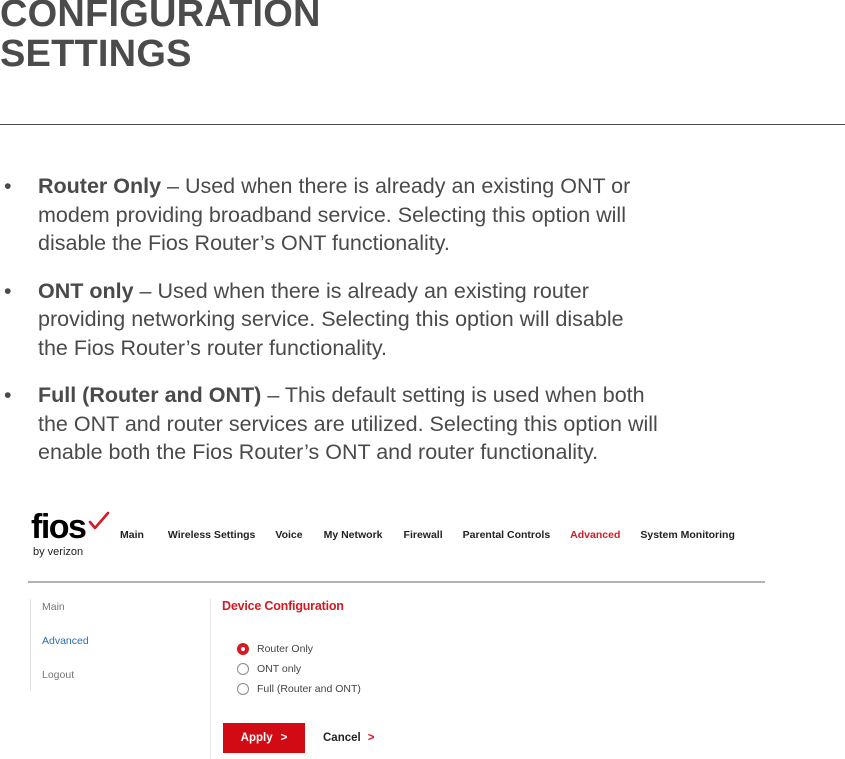 This screenshot has width=845, height=759. Describe the element at coordinates (595, 535) in the screenshot. I see `nav-item-advanced: Advanced` at that location.